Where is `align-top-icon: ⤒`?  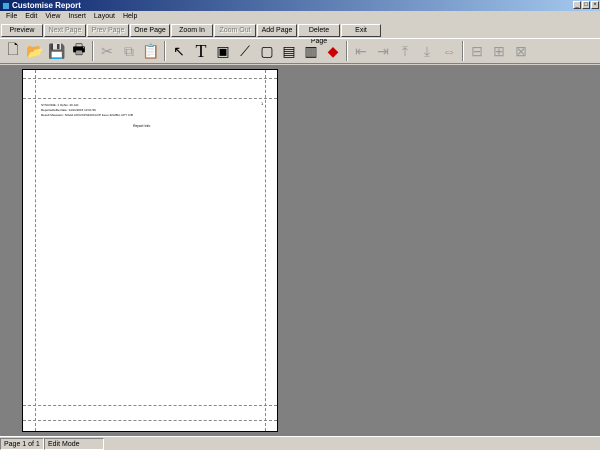 align-top-icon: ⤒ is located at coordinates (405, 51).